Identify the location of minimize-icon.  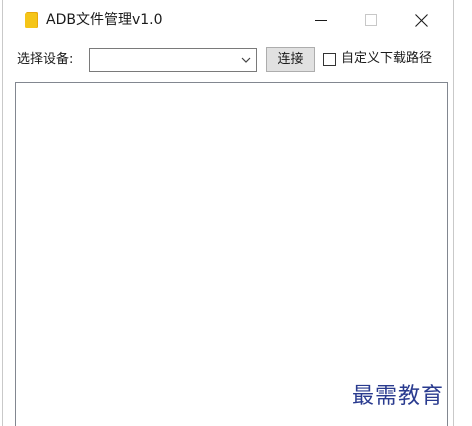
(321, 20).